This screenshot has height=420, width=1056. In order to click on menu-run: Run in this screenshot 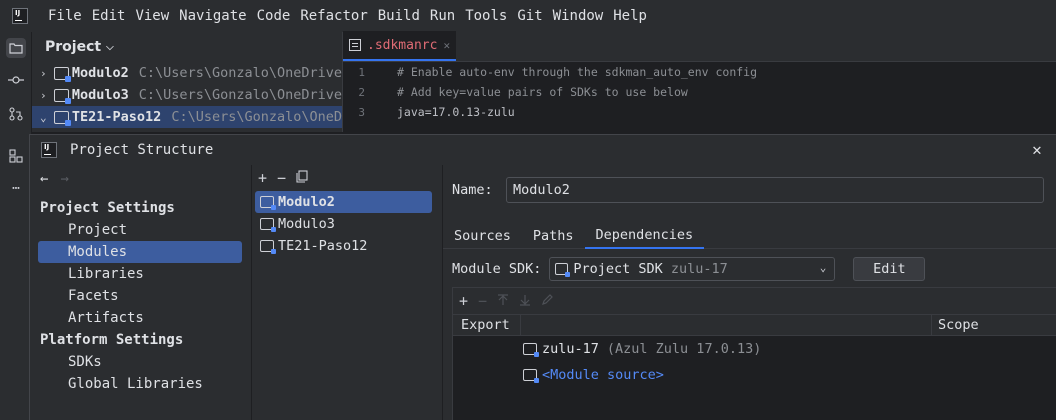, I will do `click(442, 16)`.